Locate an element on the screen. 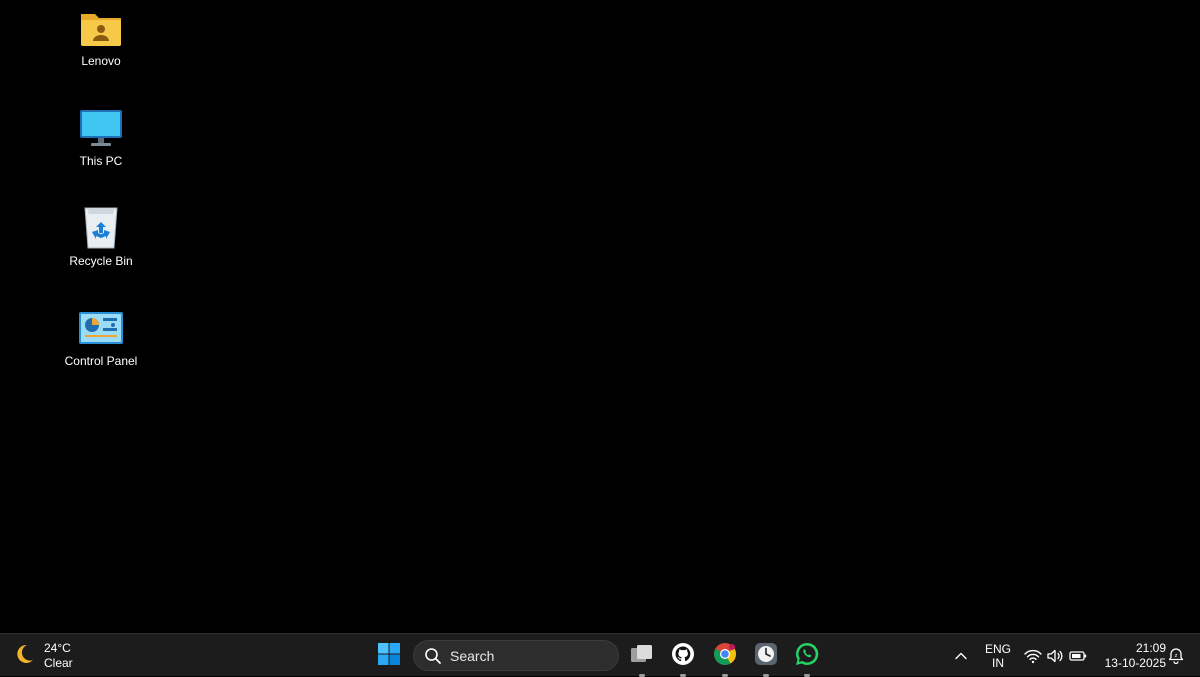  taskbar-app-task-view is located at coordinates (642, 657).